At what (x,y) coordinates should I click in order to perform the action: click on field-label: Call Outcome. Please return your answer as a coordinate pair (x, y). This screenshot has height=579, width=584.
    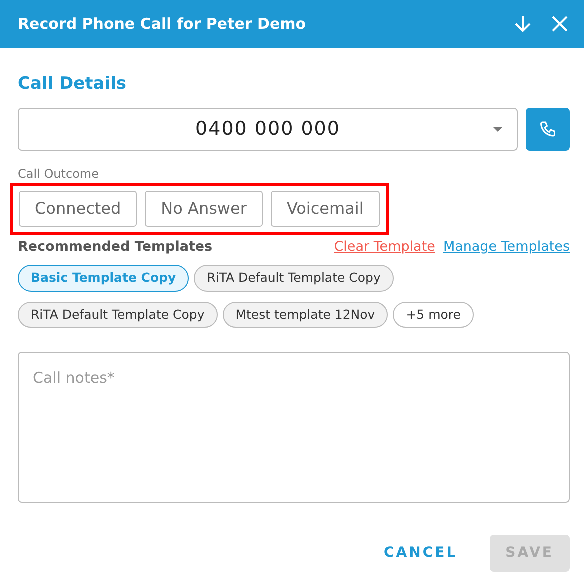
    Looking at the image, I should click on (59, 174).